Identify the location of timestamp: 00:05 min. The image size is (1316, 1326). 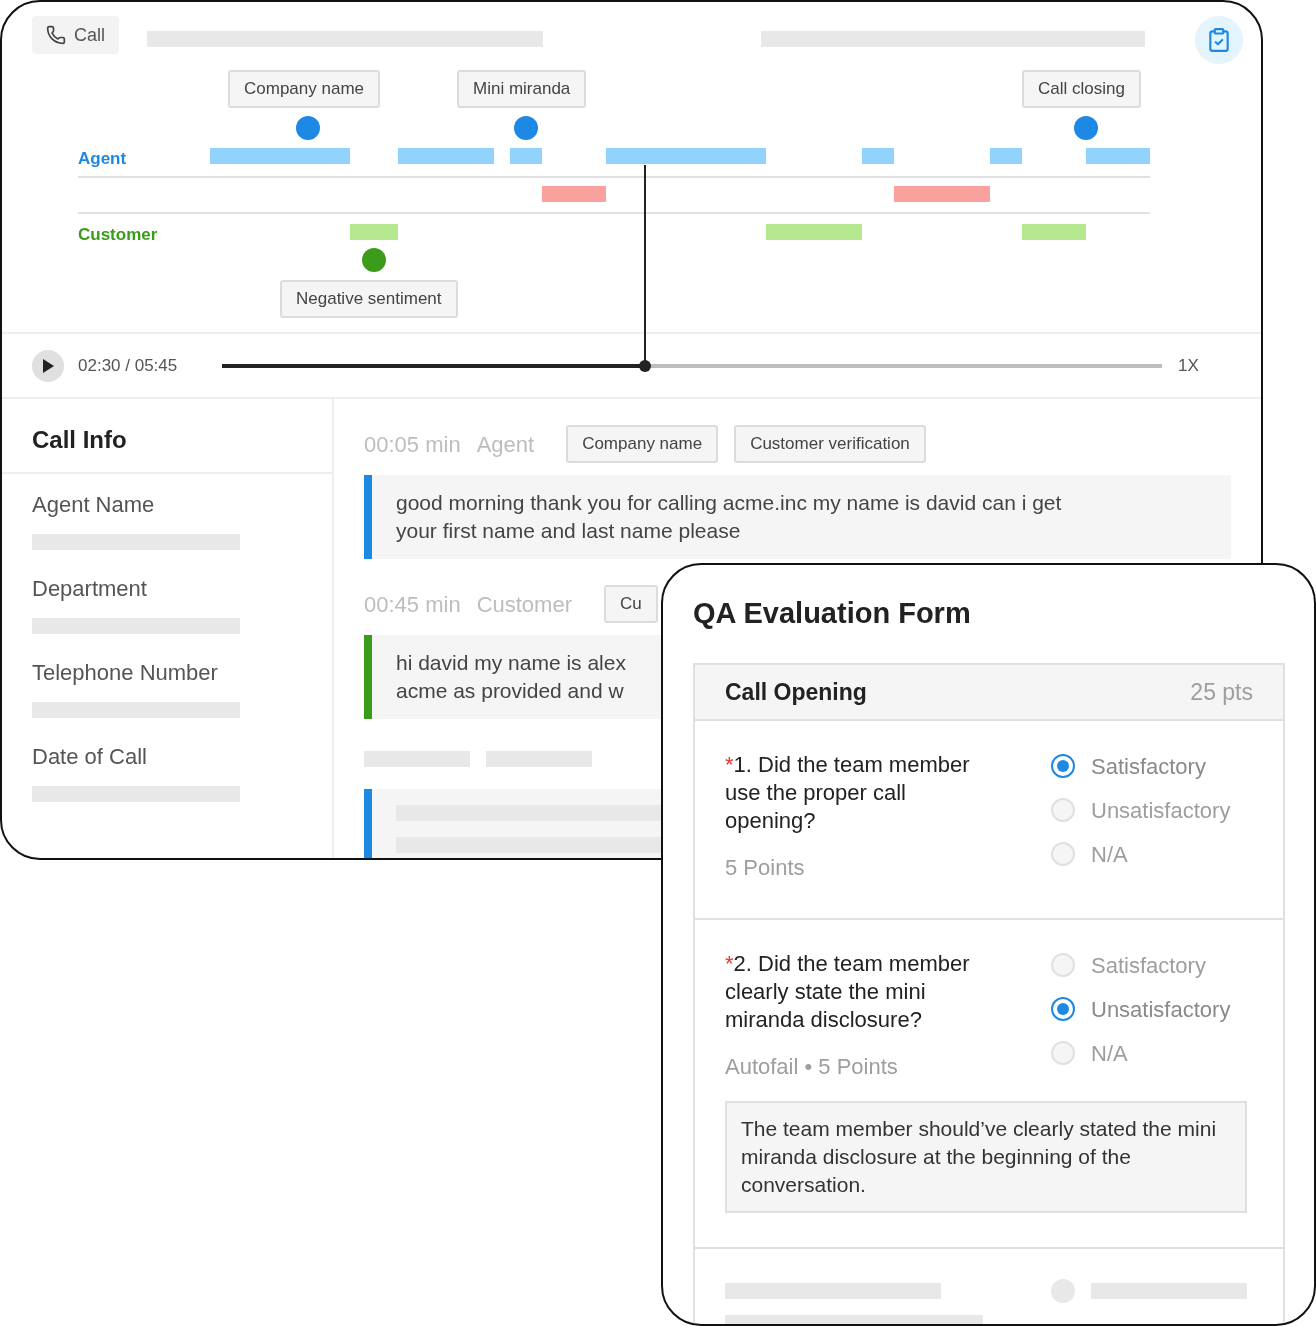
(412, 444).